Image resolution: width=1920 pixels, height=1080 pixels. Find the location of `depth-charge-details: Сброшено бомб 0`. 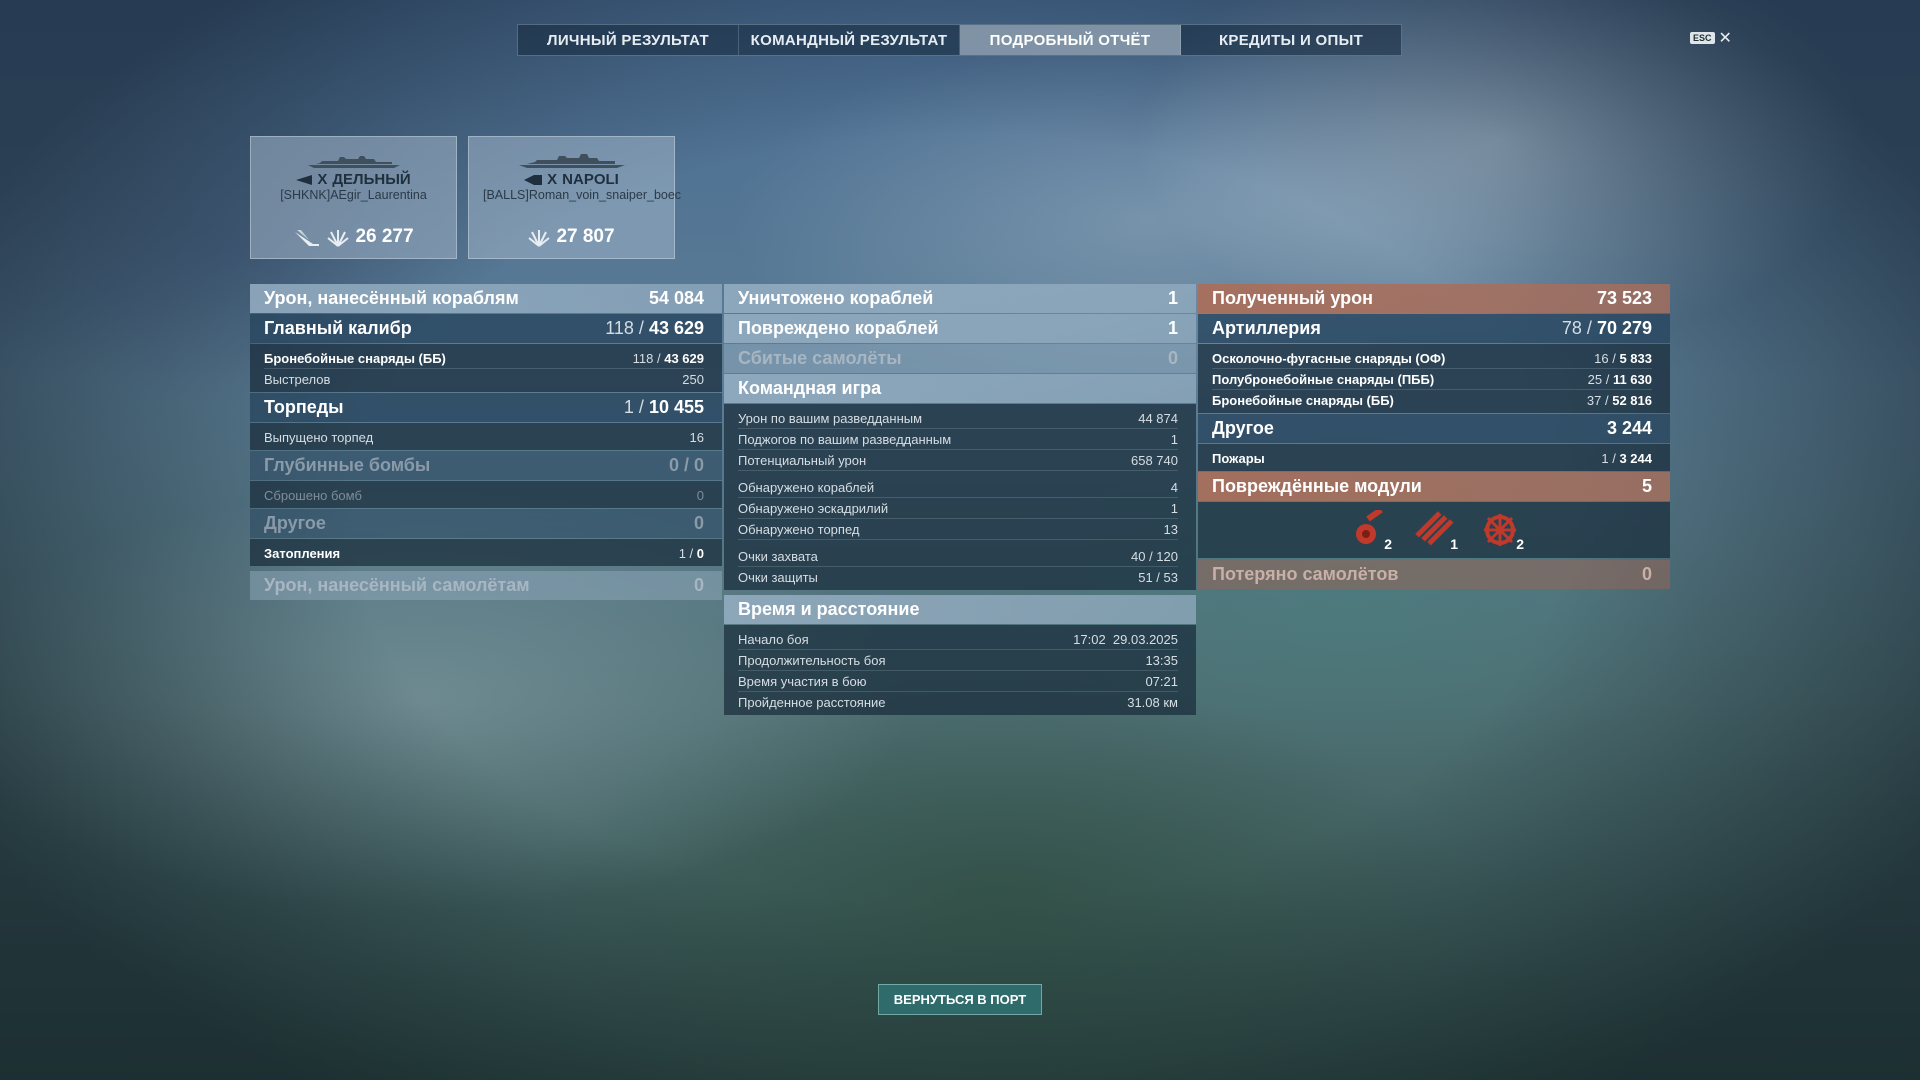

depth-charge-details: Сброшено бомб 0 is located at coordinates (486, 494).